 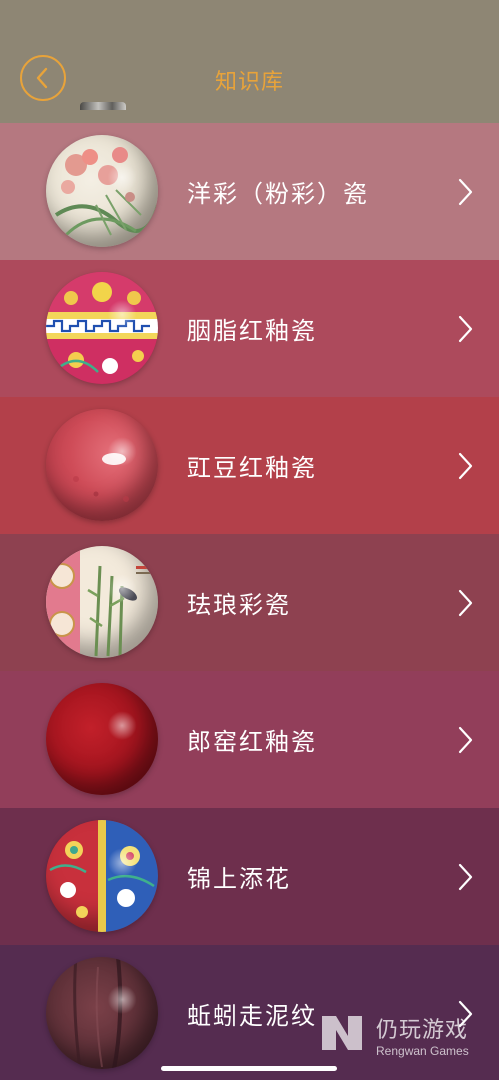 I want to click on rengwan-logo-icon, so click(x=342, y=1033).